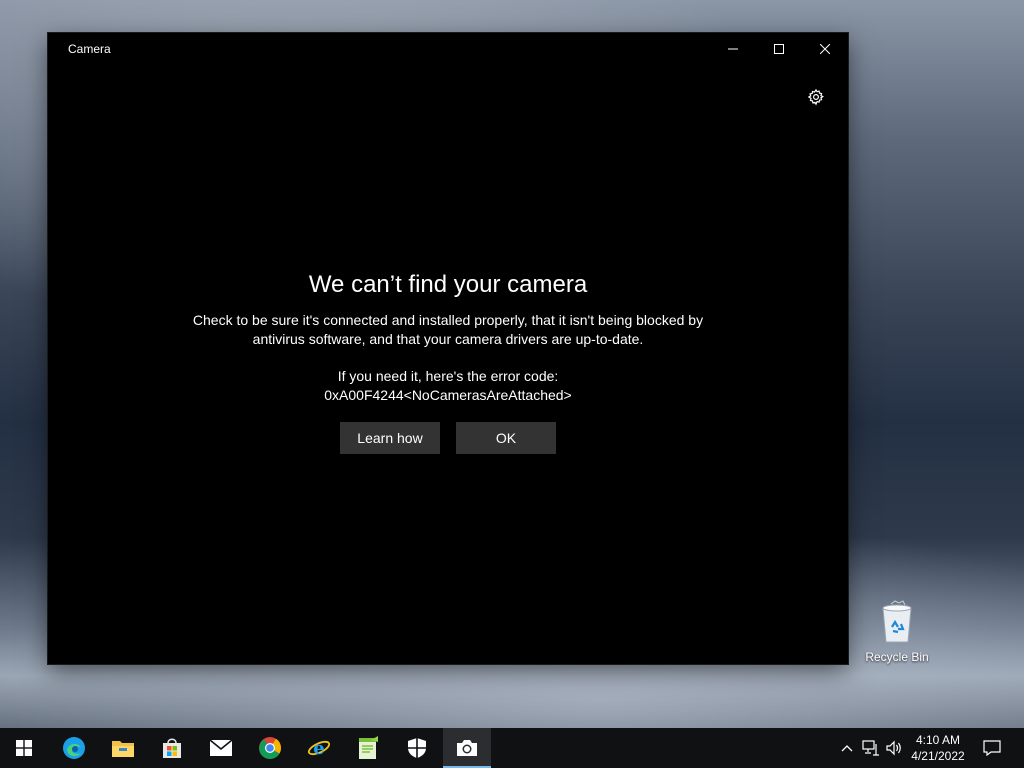  What do you see at coordinates (506, 438) in the screenshot?
I see `ok-button: OK` at bounding box center [506, 438].